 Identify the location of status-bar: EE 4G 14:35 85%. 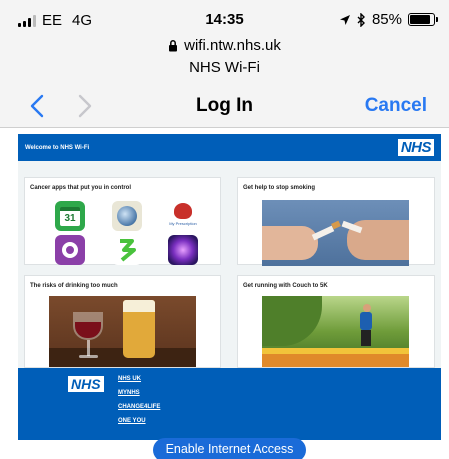
(224, 18).